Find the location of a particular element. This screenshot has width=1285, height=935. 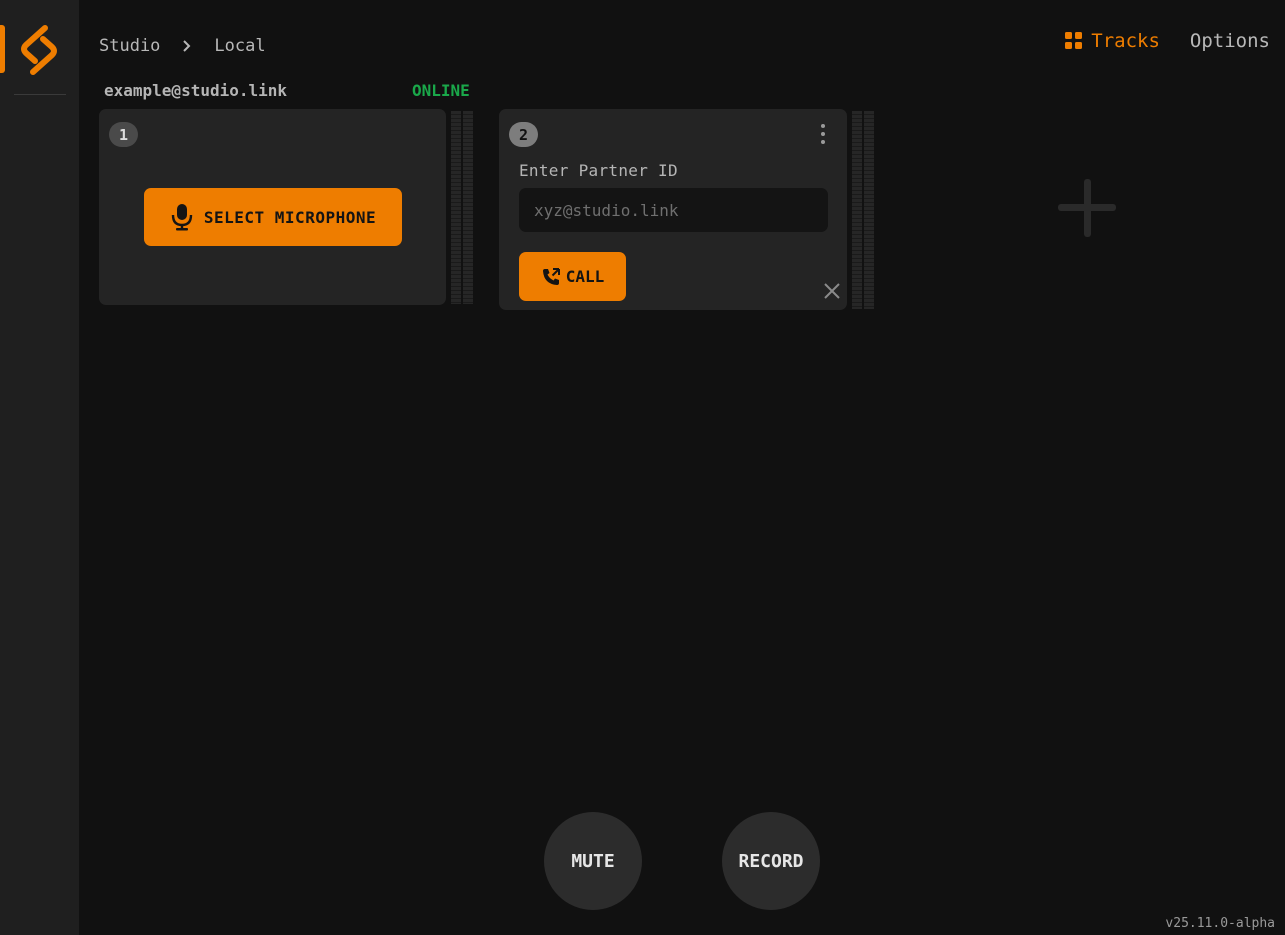

mute-button: MUTE is located at coordinates (593, 861).